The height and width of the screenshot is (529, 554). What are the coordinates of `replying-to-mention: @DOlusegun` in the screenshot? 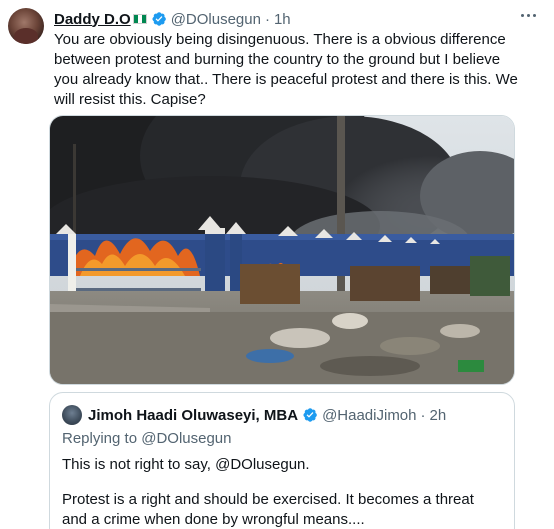 It's located at (186, 438).